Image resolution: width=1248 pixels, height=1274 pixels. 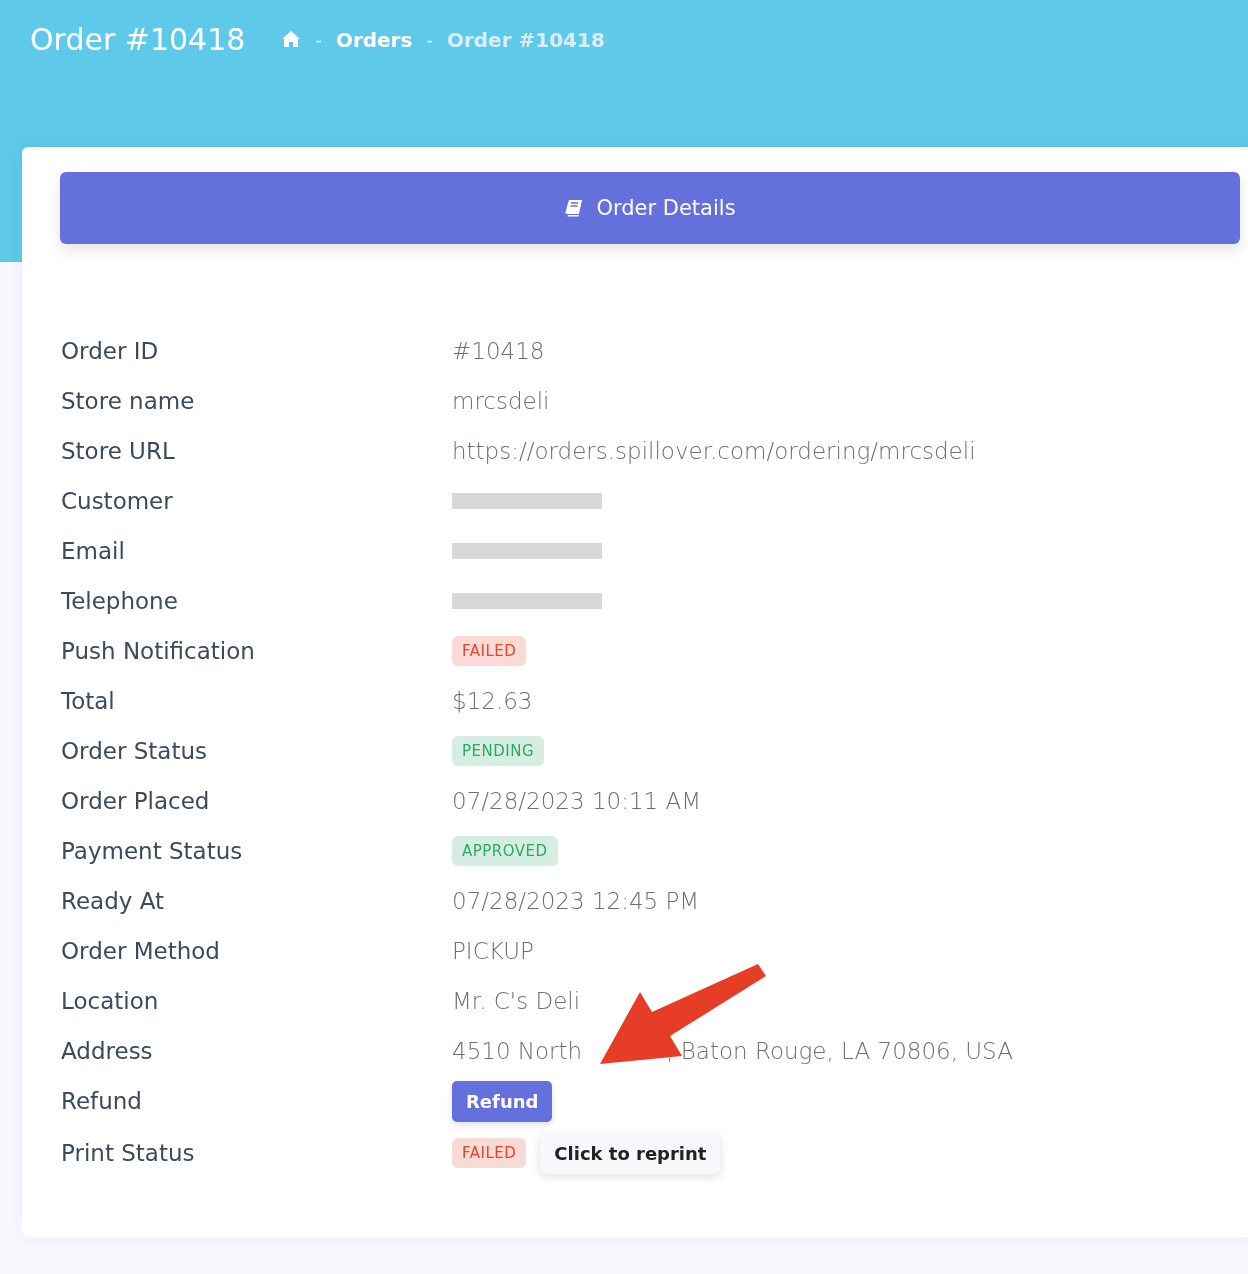 What do you see at coordinates (574, 208) in the screenshot?
I see `book-icon` at bounding box center [574, 208].